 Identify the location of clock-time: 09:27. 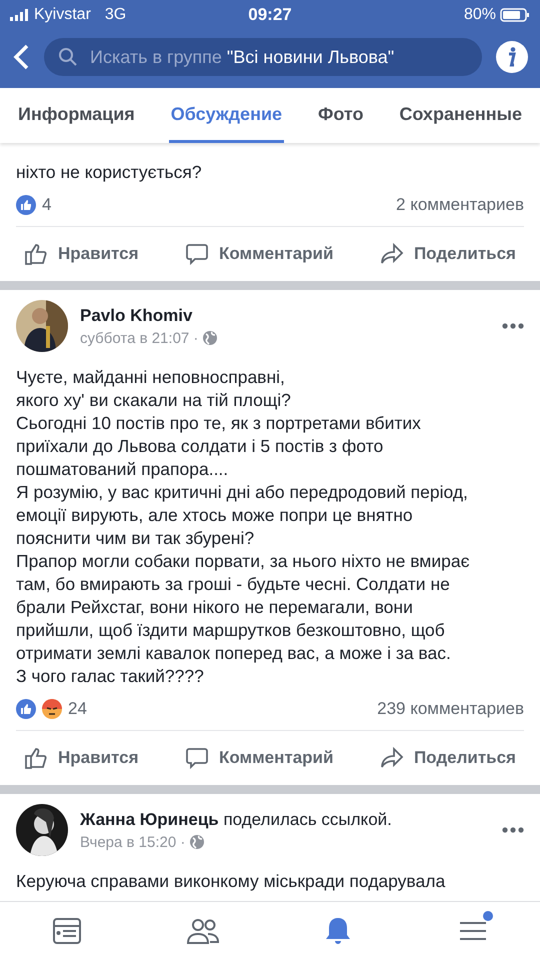
(270, 14).